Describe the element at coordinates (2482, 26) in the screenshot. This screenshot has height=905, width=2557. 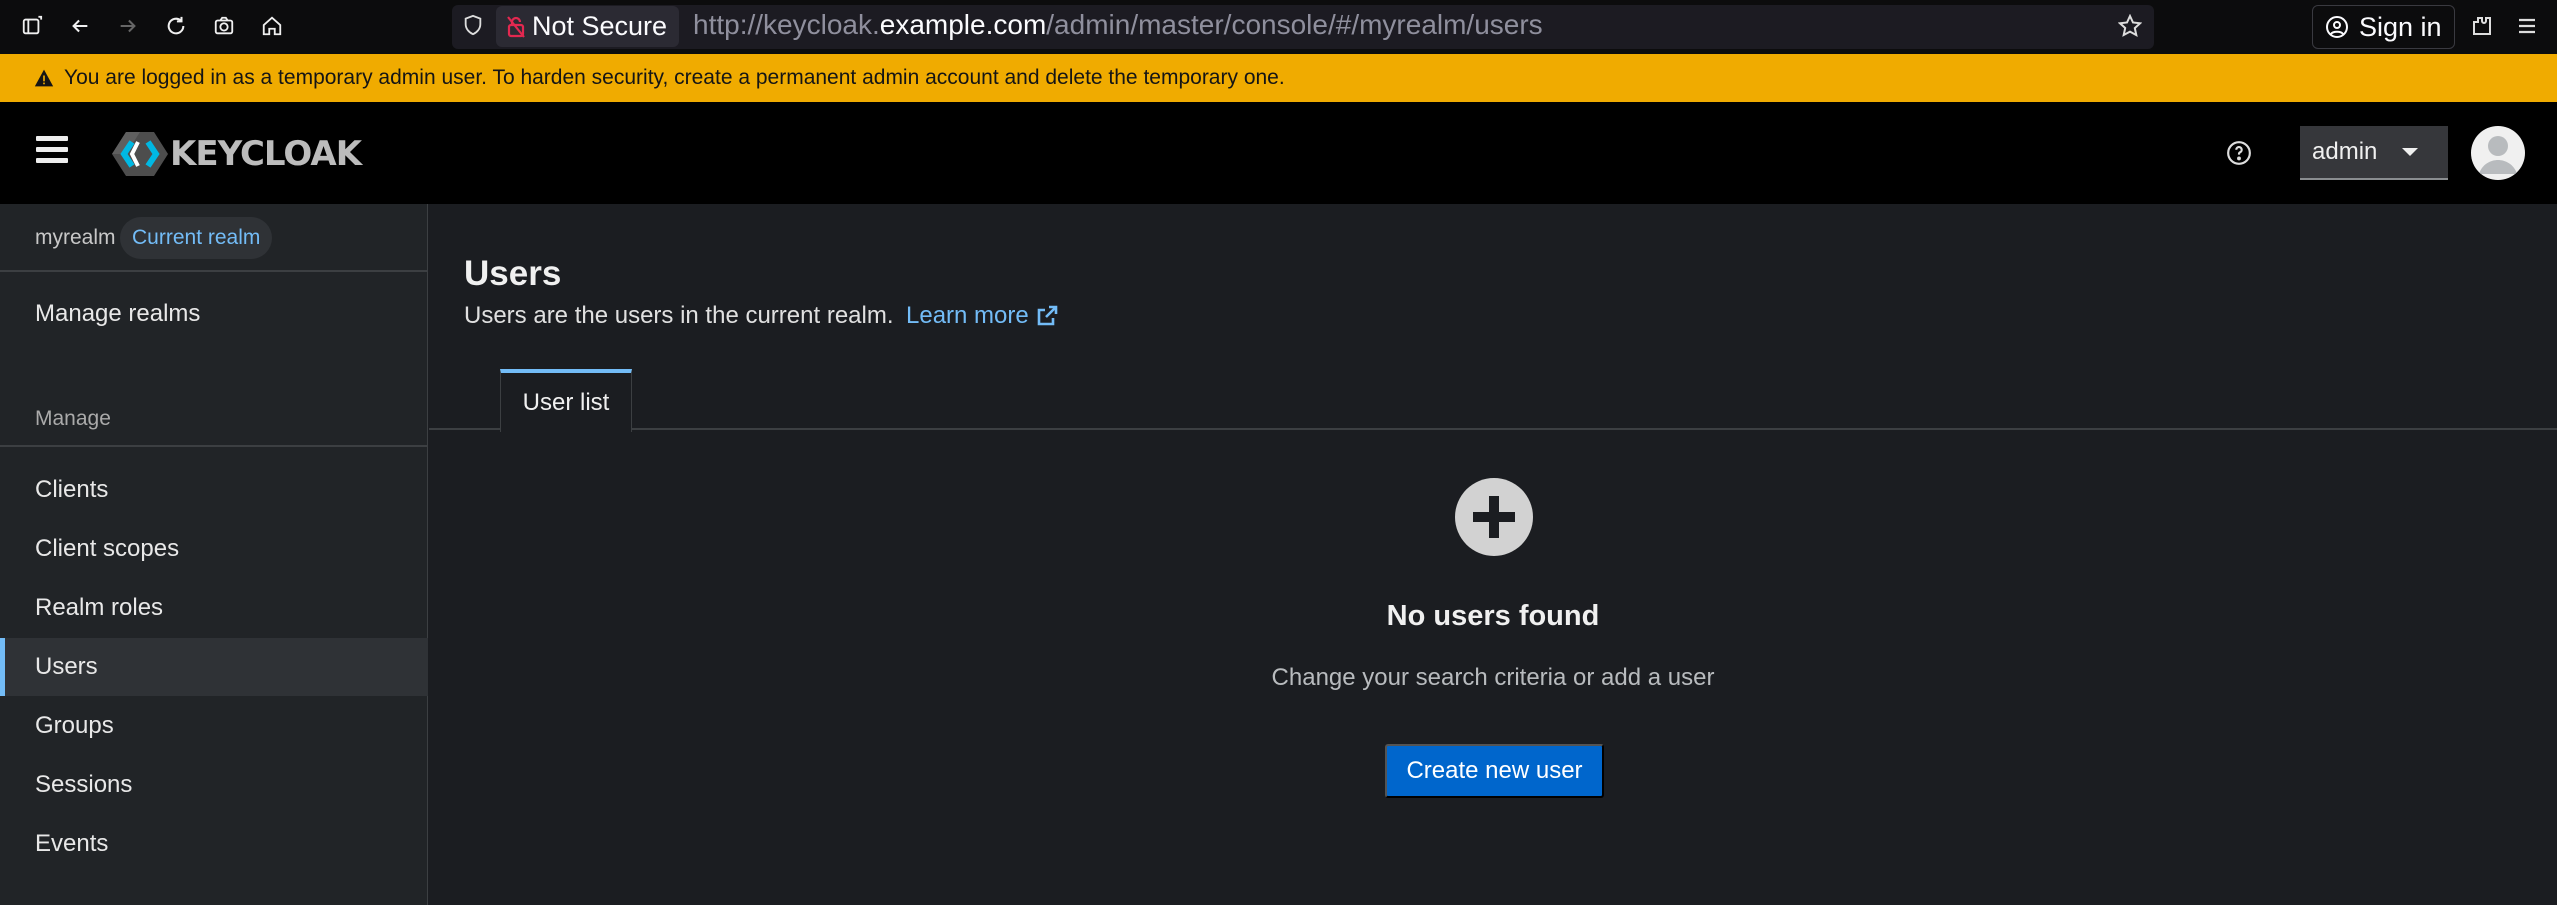
I see `extensions-icon` at that location.